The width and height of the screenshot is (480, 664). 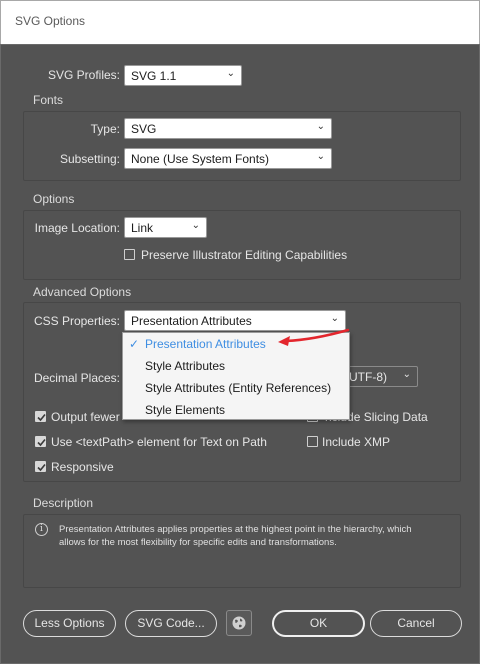 I want to click on svg-profiles-select: SVG 1.1 ⌄, so click(x=183, y=75).